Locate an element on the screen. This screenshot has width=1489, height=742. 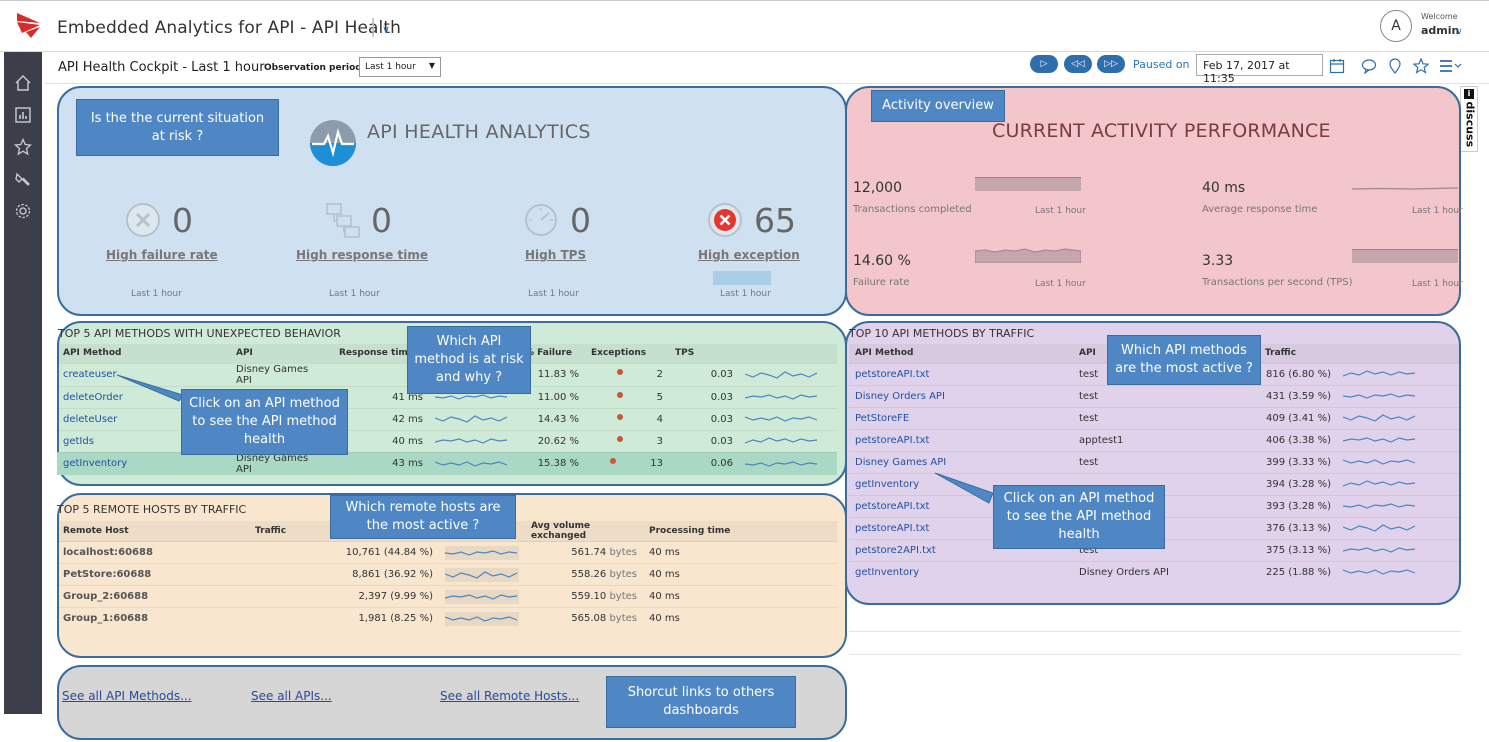
api-method-link: createuser is located at coordinates (90, 374).